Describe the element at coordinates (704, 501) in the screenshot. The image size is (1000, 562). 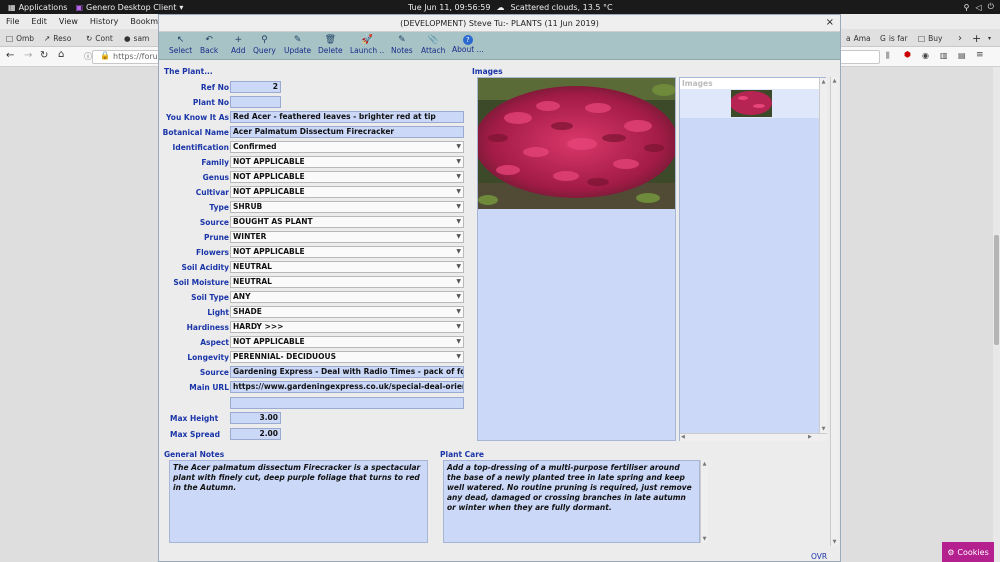
I see `plant-care-scrollbar: ▲ ▼` at that location.